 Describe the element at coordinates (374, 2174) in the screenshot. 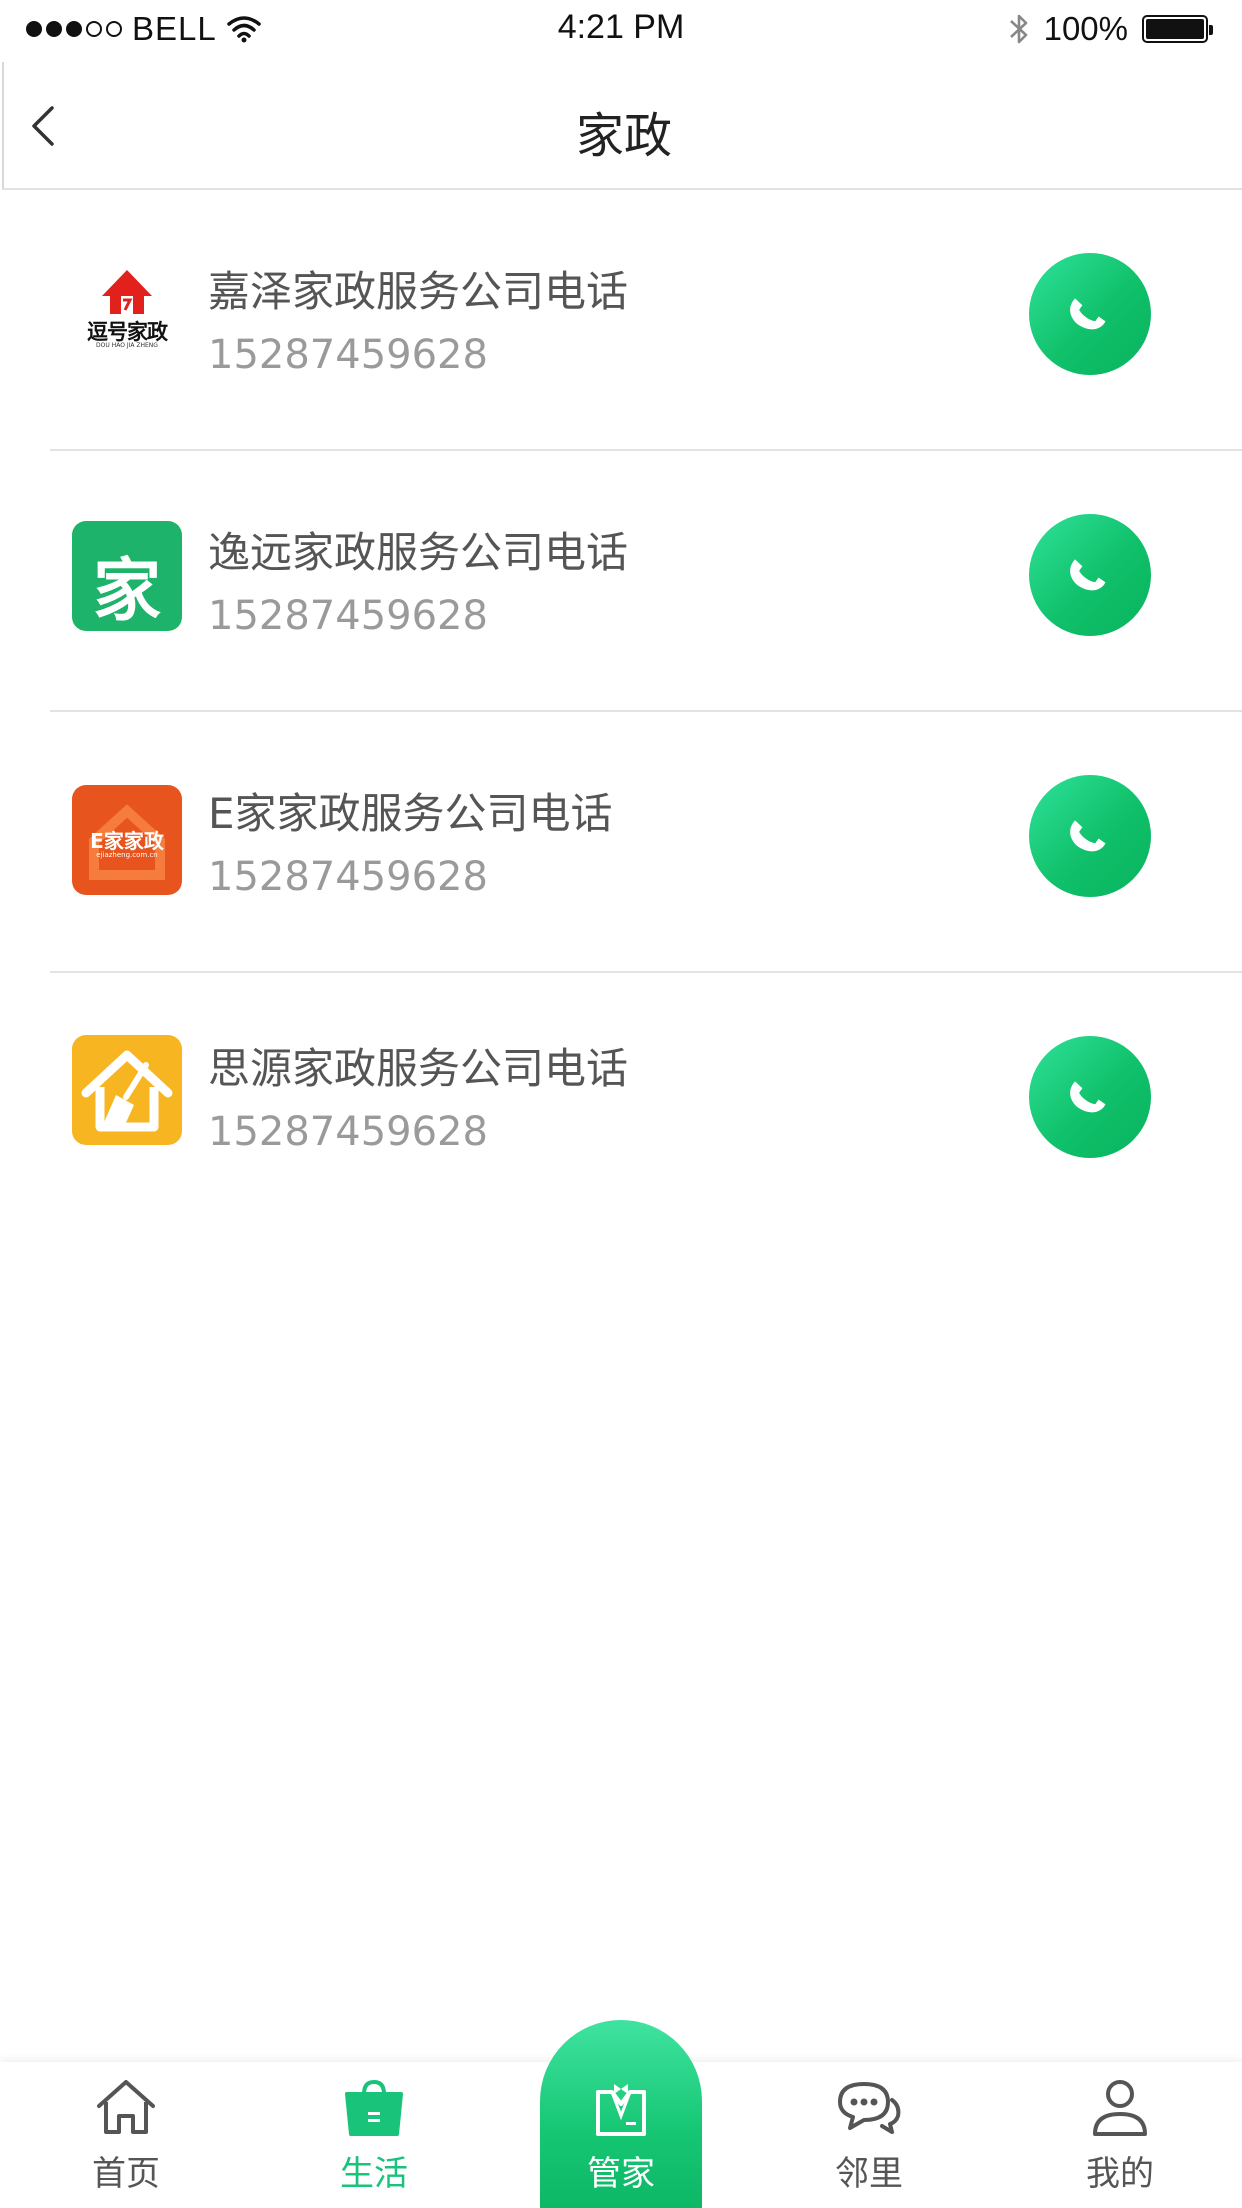

I see `tab-label: 生活` at that location.